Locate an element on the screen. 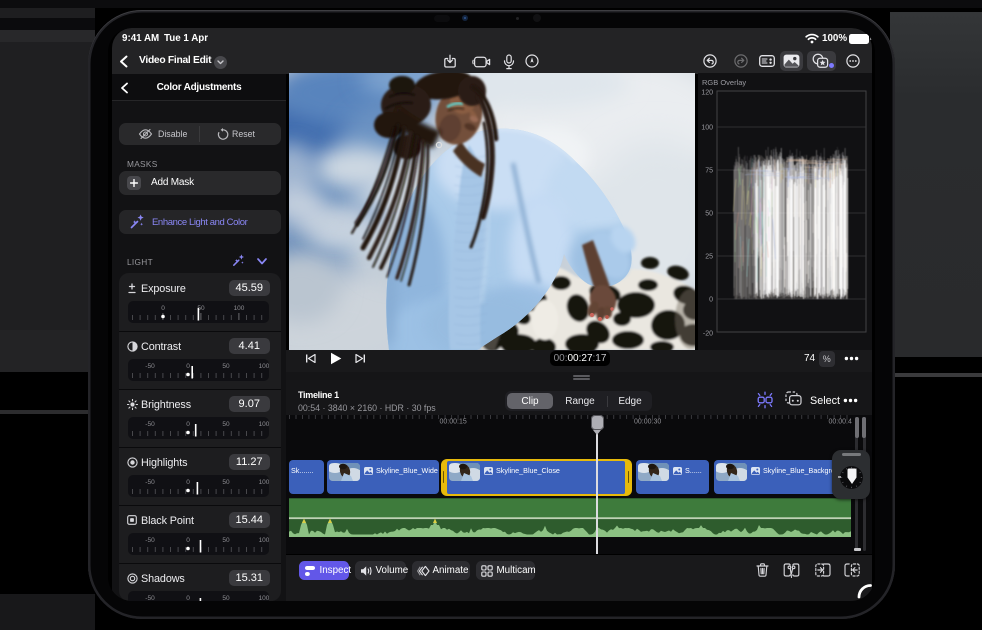  svg-text: 00:00:30 is located at coordinates (647, 422).